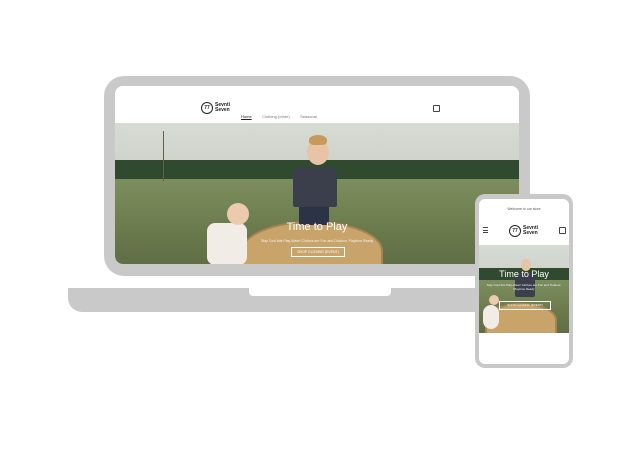 Image resolution: width=640 pixels, height=474 pixels. What do you see at coordinates (525, 305) in the screenshot?
I see `mobile-hero-shop-button: SHOP CLOSING (EVENT)` at bounding box center [525, 305].